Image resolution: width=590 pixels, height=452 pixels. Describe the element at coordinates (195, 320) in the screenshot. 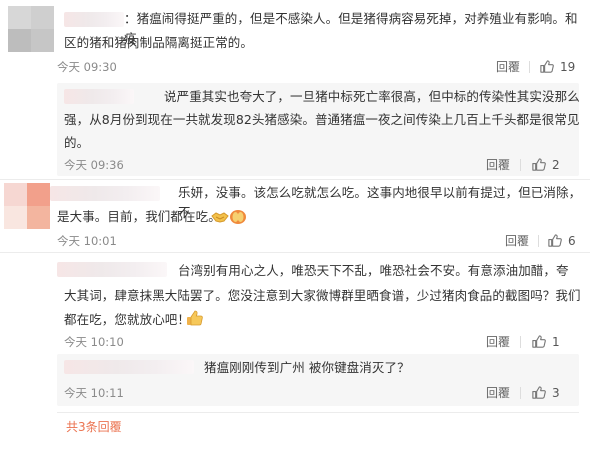

I see `thumbs-up-emoji-icon` at that location.